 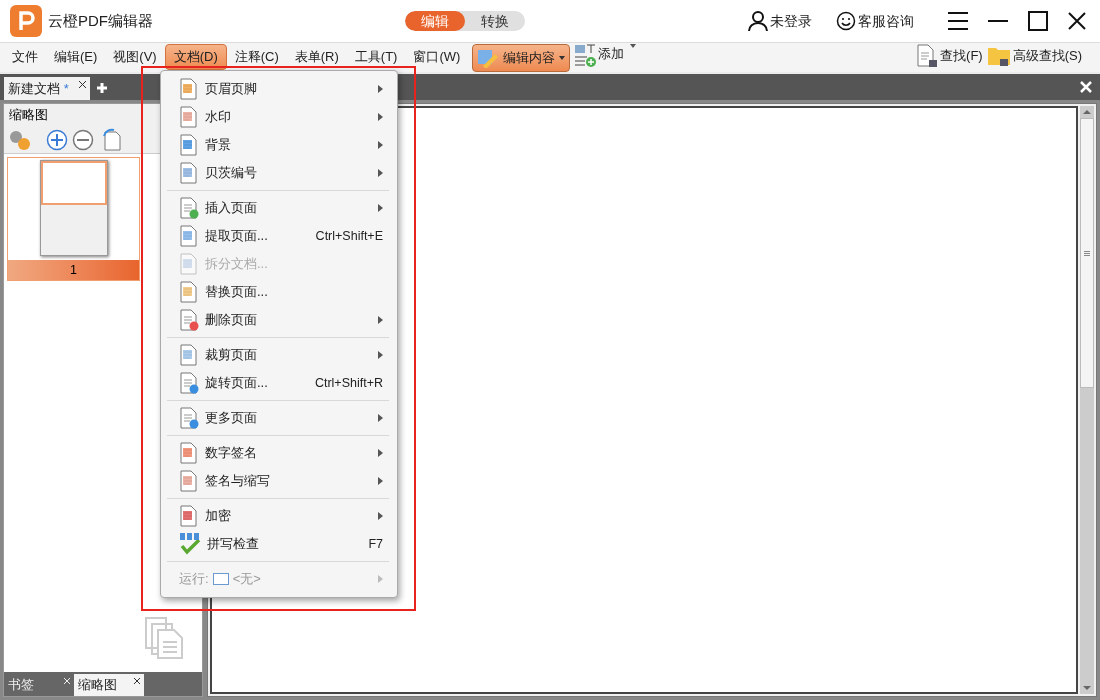 I want to click on insert-page-icon, so click(x=189, y=208).